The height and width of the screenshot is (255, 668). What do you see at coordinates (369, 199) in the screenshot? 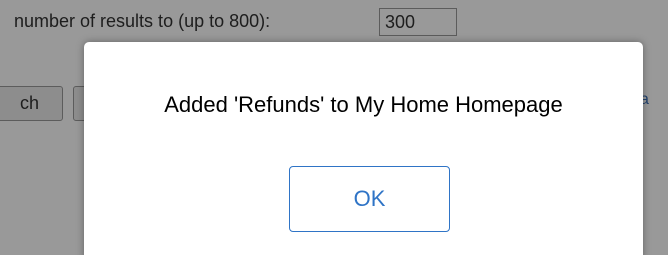
I see `ok-button: OK` at bounding box center [369, 199].